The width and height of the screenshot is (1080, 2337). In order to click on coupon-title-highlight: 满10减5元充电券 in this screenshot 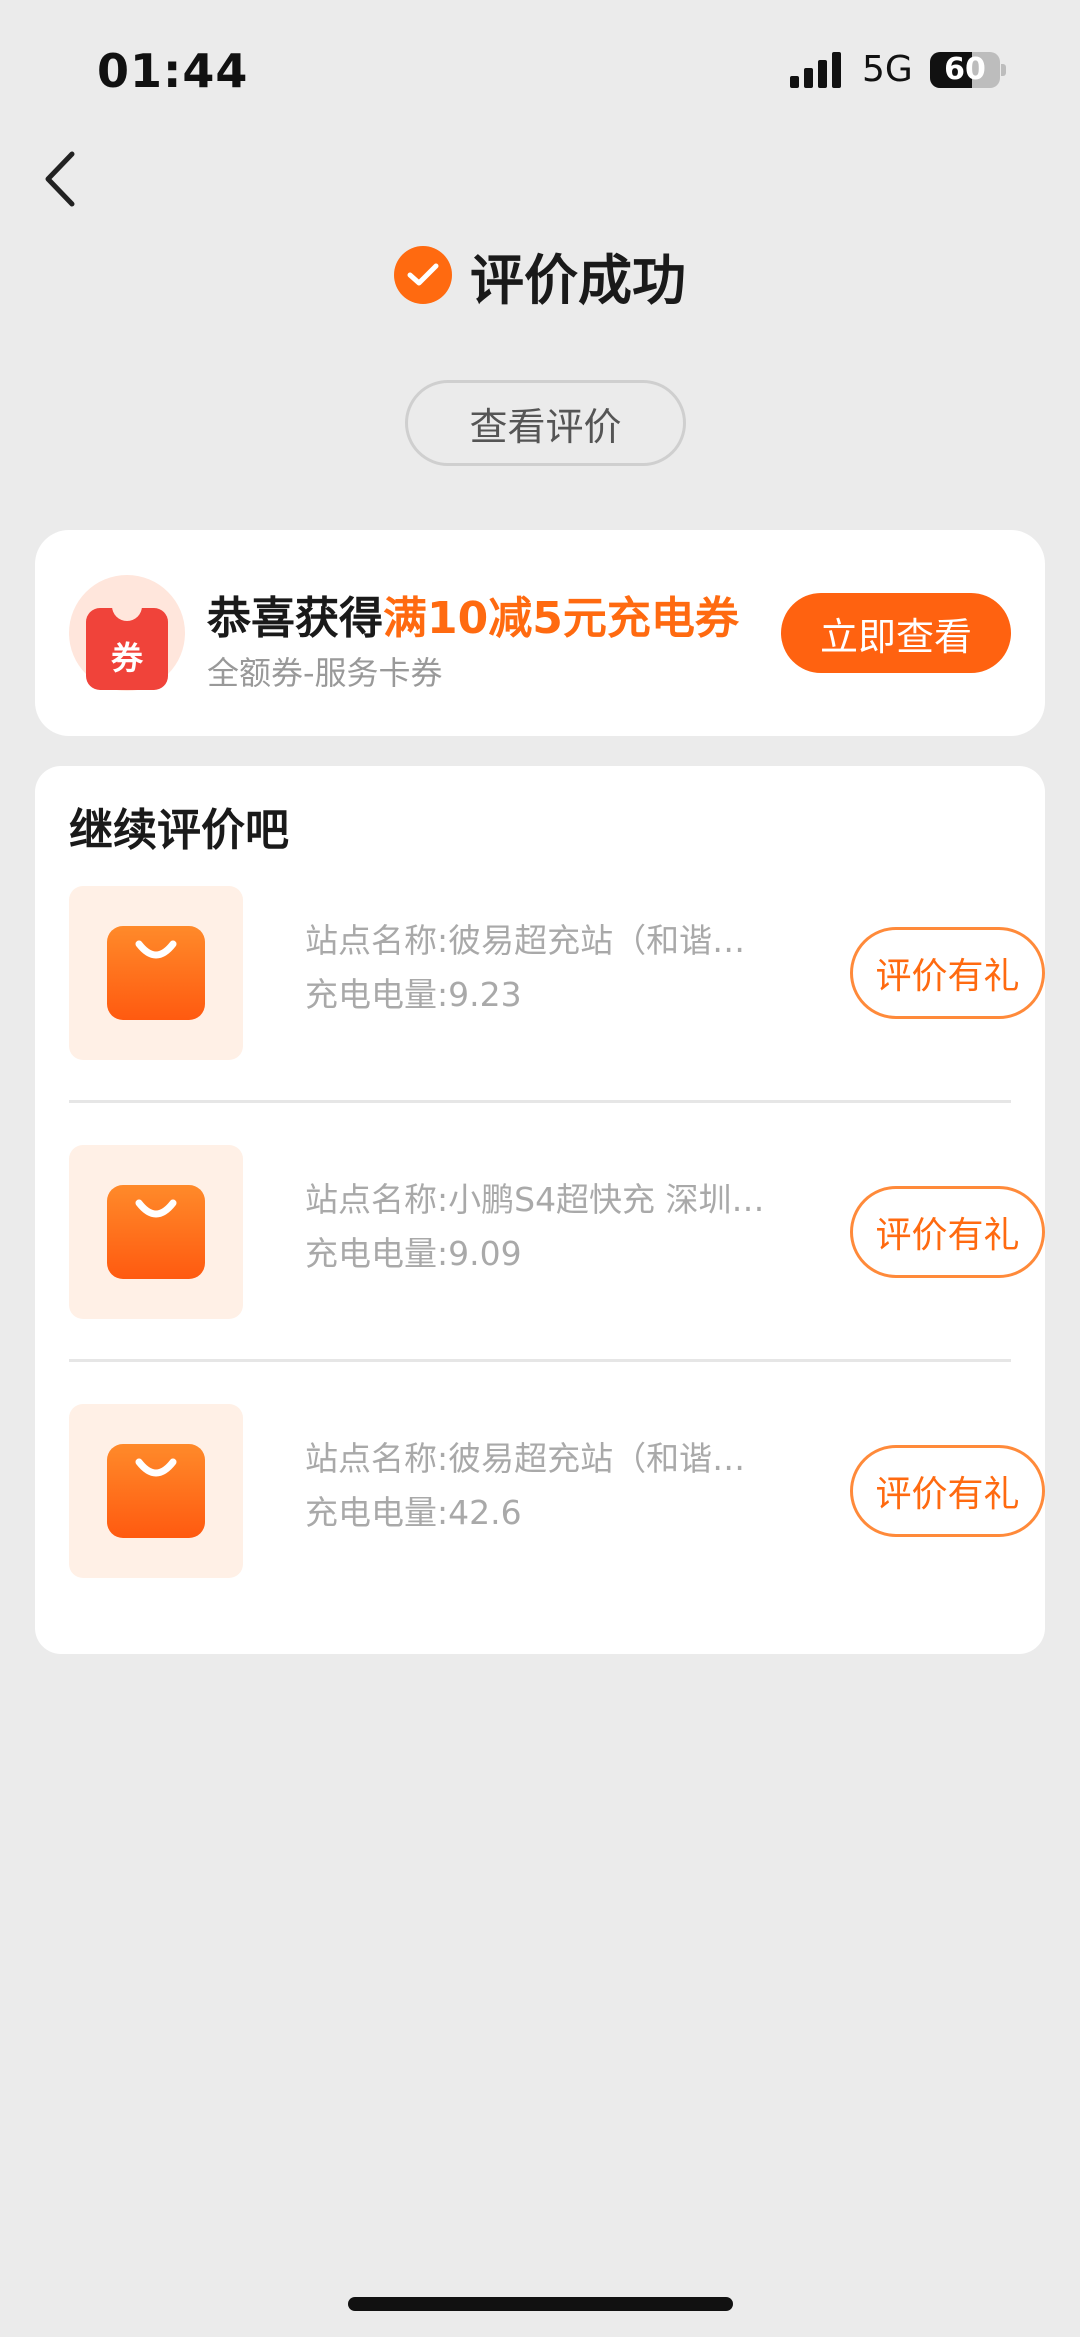, I will do `click(561, 618)`.